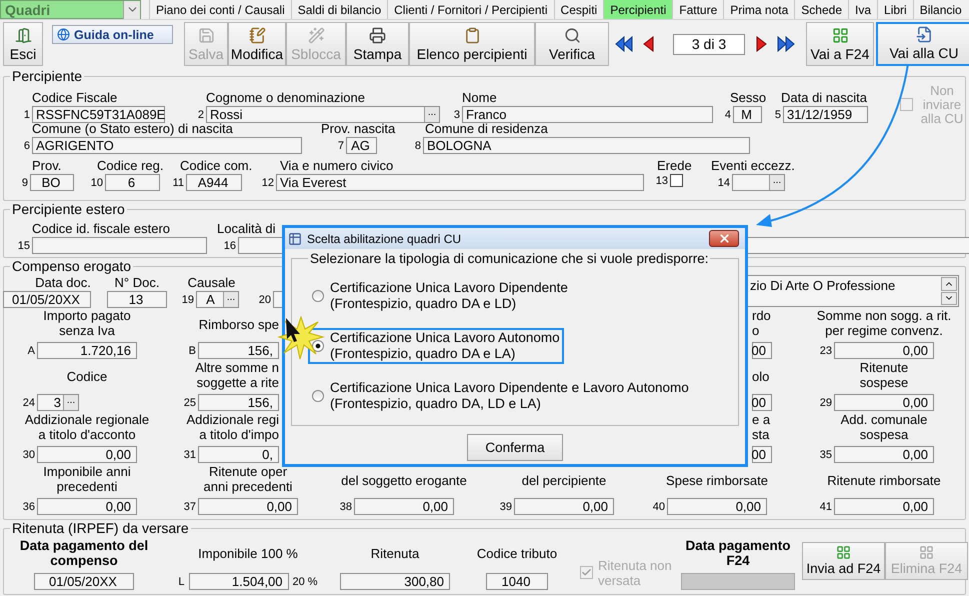 This screenshot has height=596, width=969. Describe the element at coordinates (587, 114) in the screenshot. I see `text-field: Franco` at that location.